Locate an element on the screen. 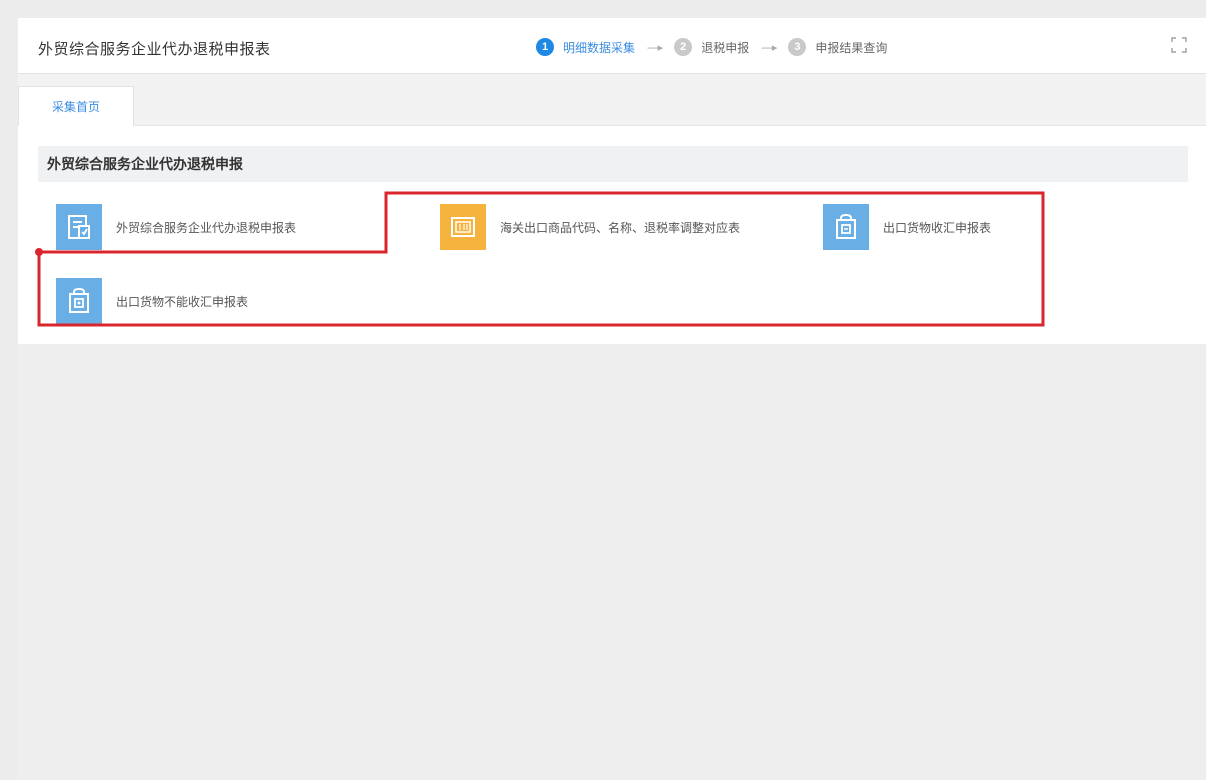  step-3: 3 申报结果查询 is located at coordinates (837, 47).